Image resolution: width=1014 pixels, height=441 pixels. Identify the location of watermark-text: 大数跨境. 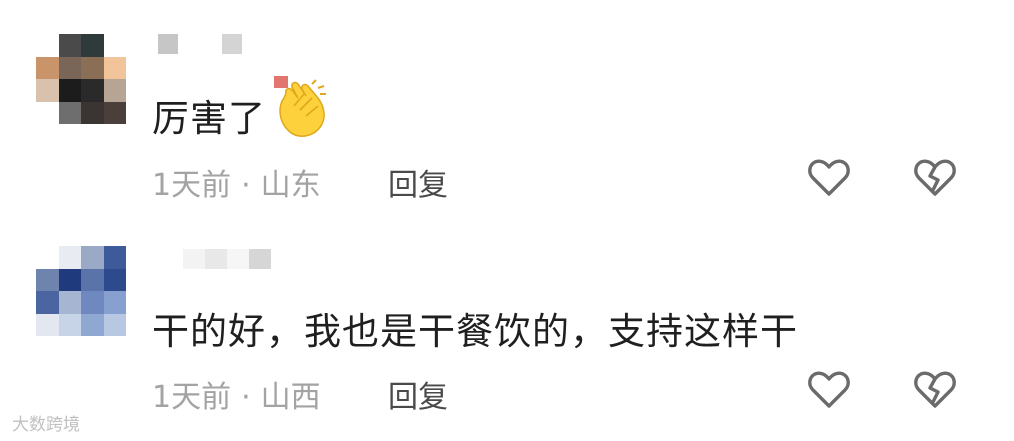
(46, 425).